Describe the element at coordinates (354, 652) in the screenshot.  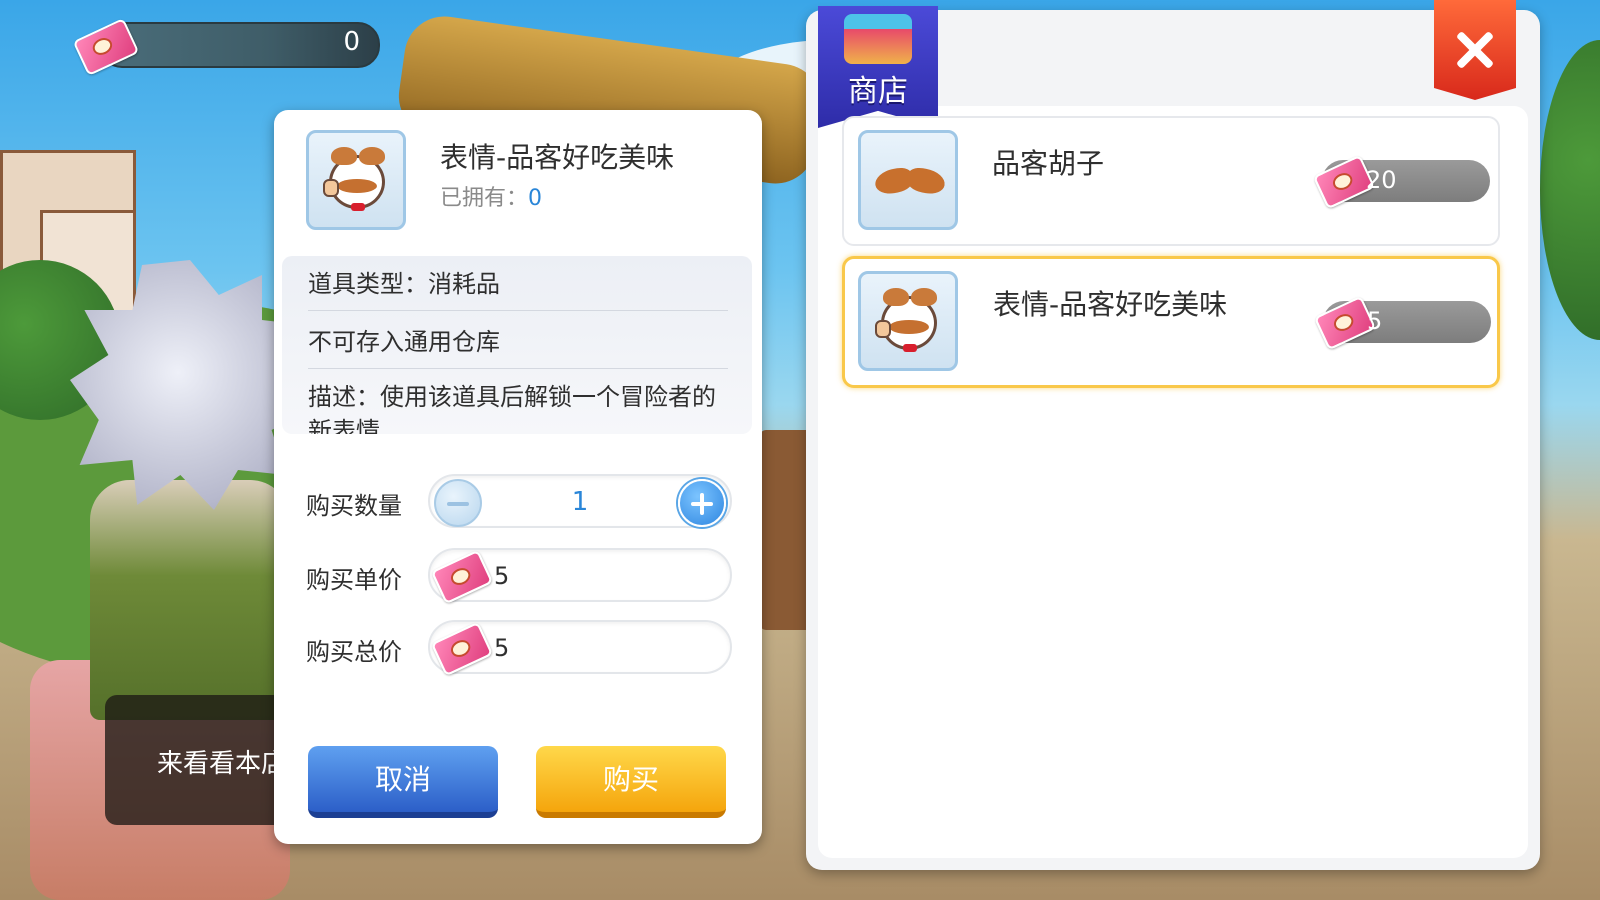
I see `total-price-label: 购买总价` at that location.